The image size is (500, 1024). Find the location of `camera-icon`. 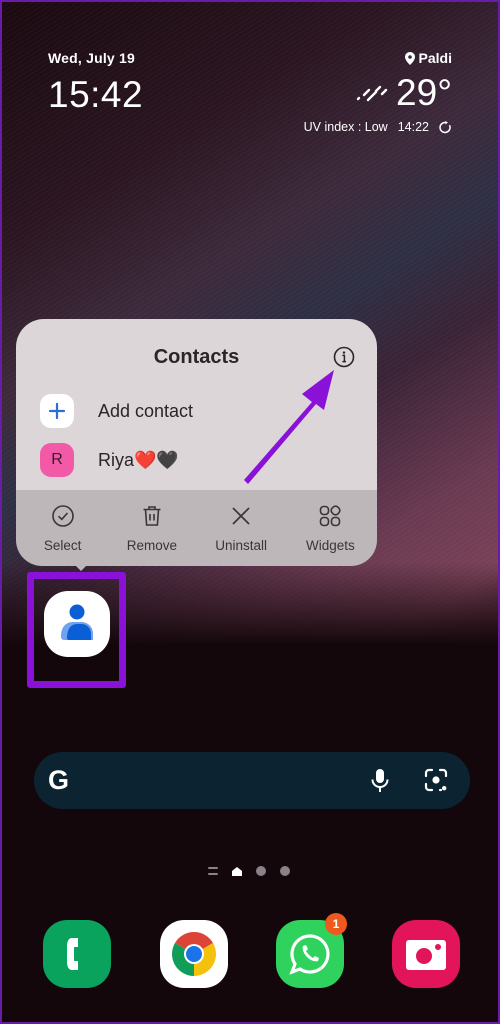

camera-icon is located at coordinates (426, 955).